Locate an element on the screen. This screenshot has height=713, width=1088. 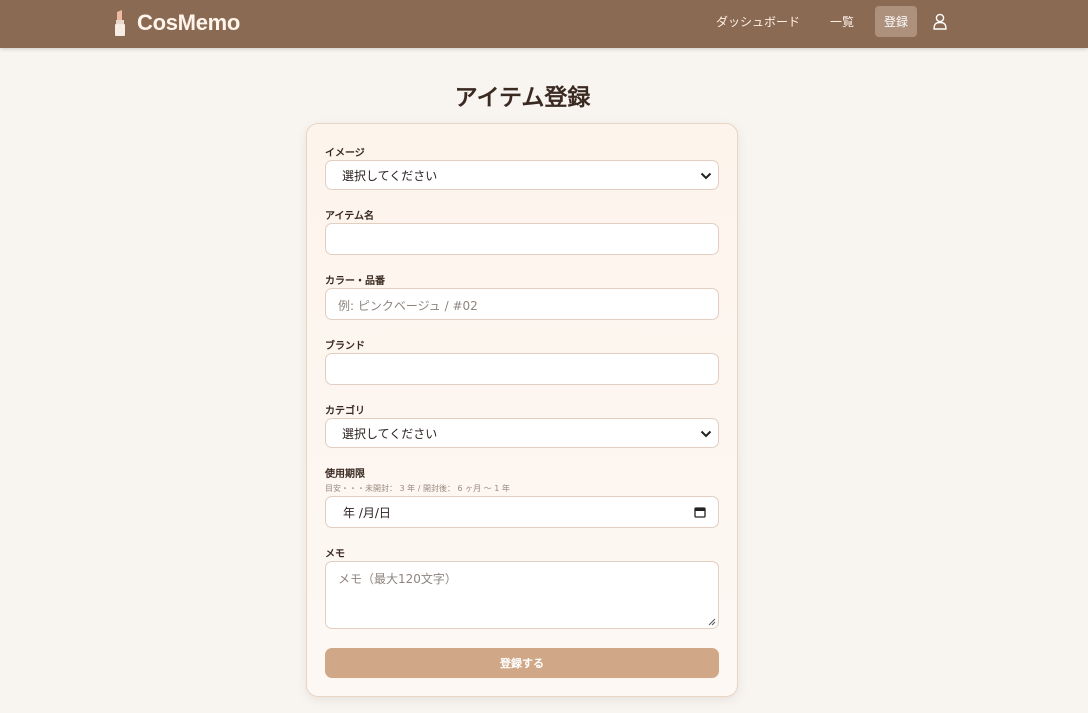
image-label: イメージ is located at coordinates (345, 153).